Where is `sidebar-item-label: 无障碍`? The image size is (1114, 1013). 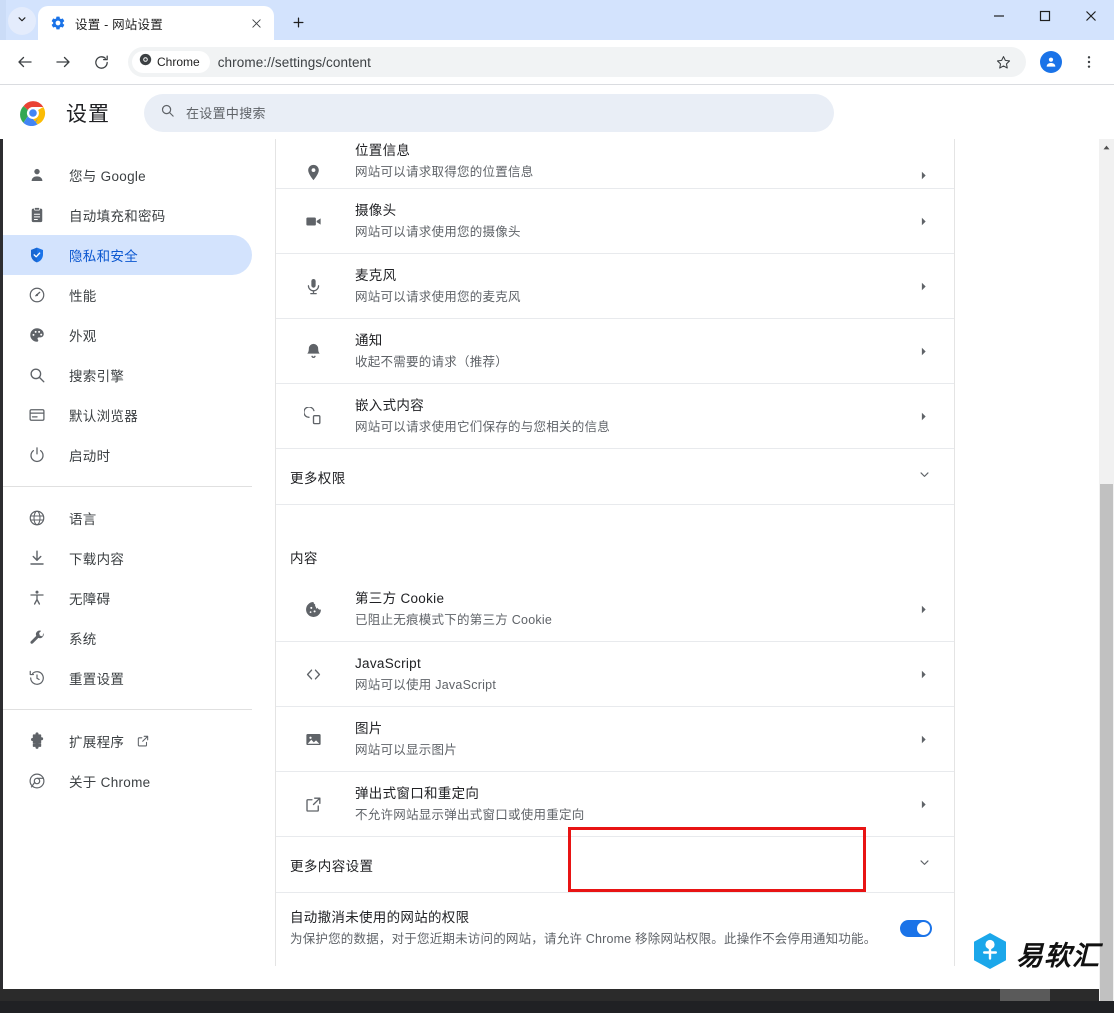 sidebar-item-label: 无障碍 is located at coordinates (90, 599).